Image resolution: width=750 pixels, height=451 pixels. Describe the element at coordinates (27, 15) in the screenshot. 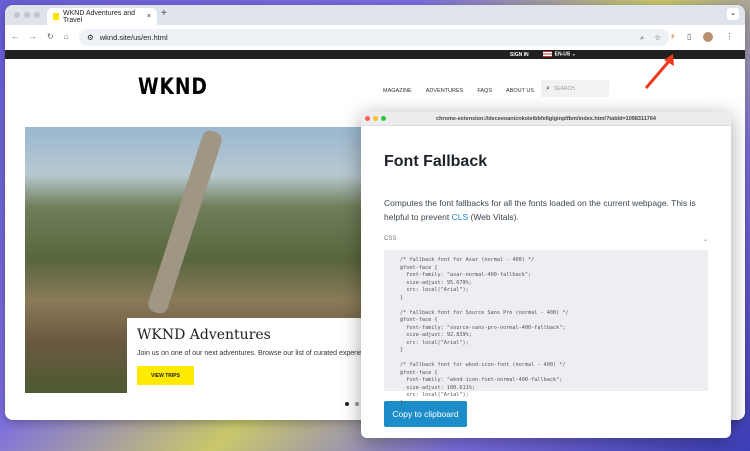

I see `window-controls` at that location.